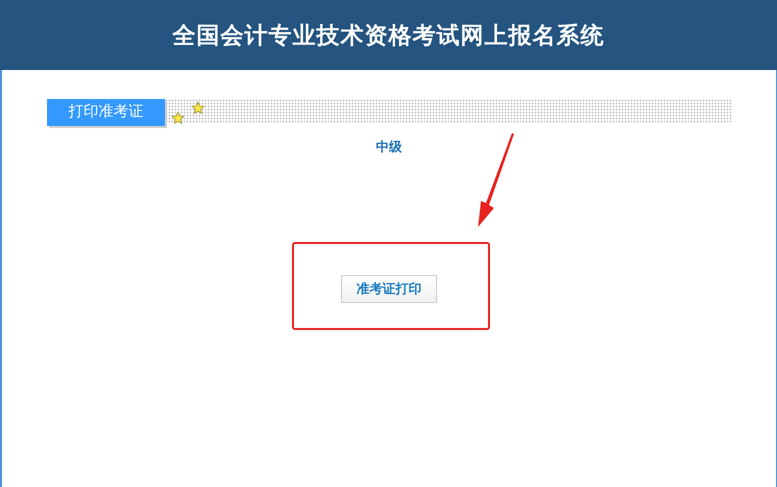 The image size is (777, 487). Describe the element at coordinates (388, 35) in the screenshot. I see `system-title: 全国会计专业技术资格考试网上报名系统` at that location.